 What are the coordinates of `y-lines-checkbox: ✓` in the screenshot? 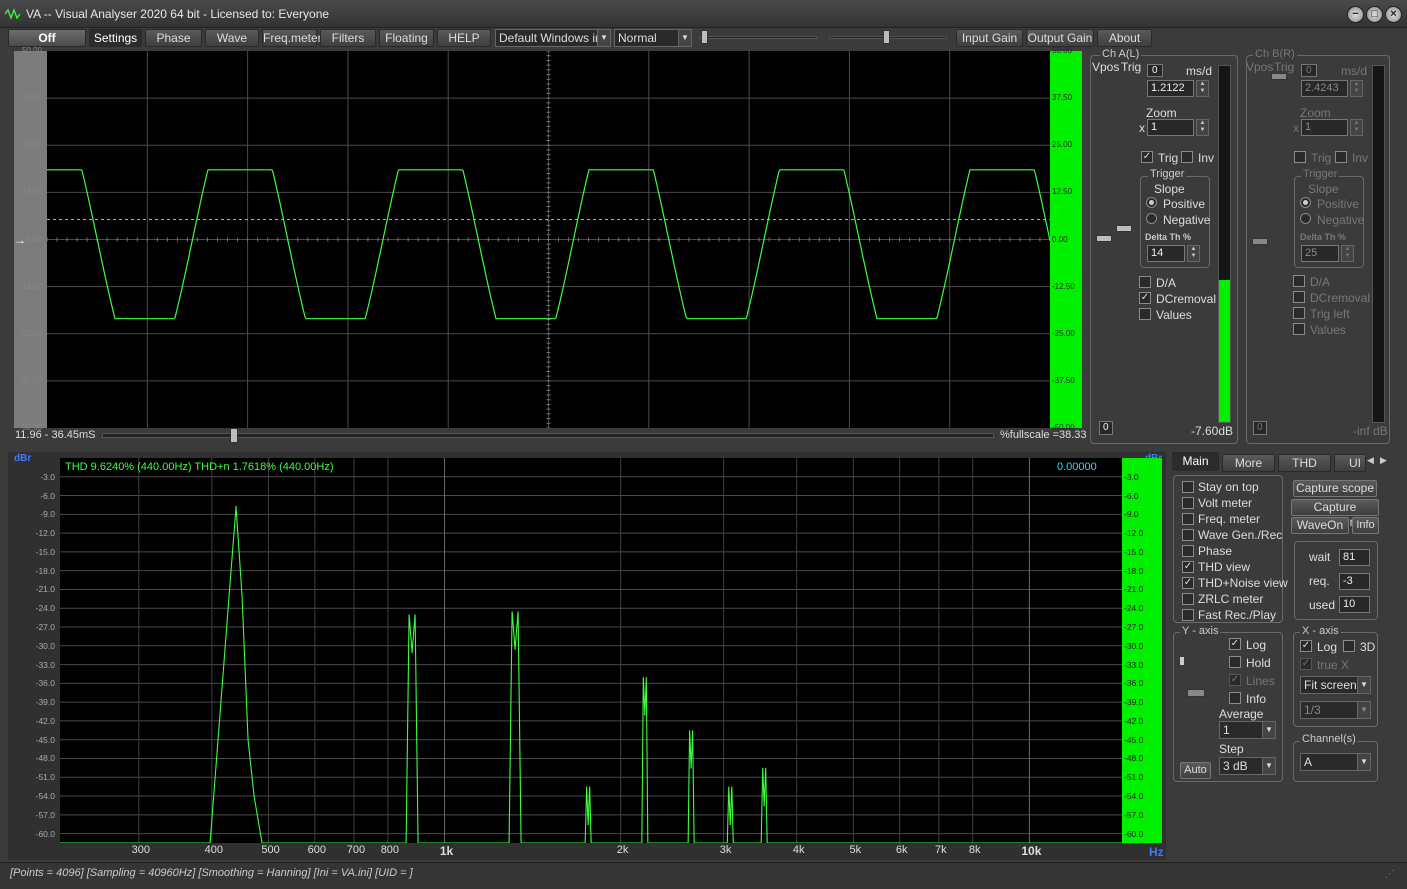 It's located at (1235, 680).